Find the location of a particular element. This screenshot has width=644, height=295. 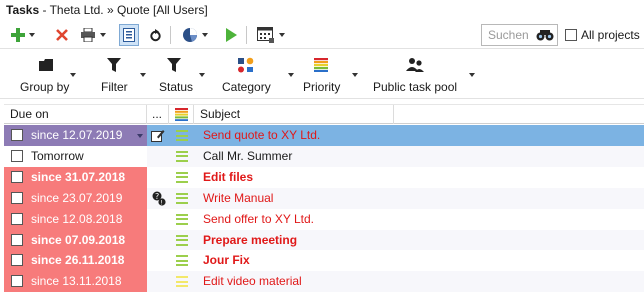

due-text: Tomorrow is located at coordinates (57, 155).